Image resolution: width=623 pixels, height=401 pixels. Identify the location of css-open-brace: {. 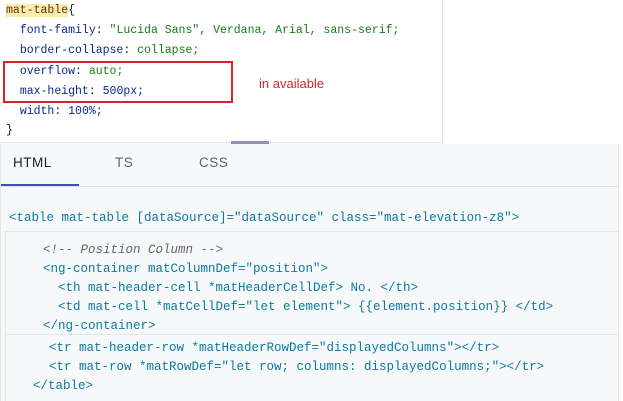
(72, 10).